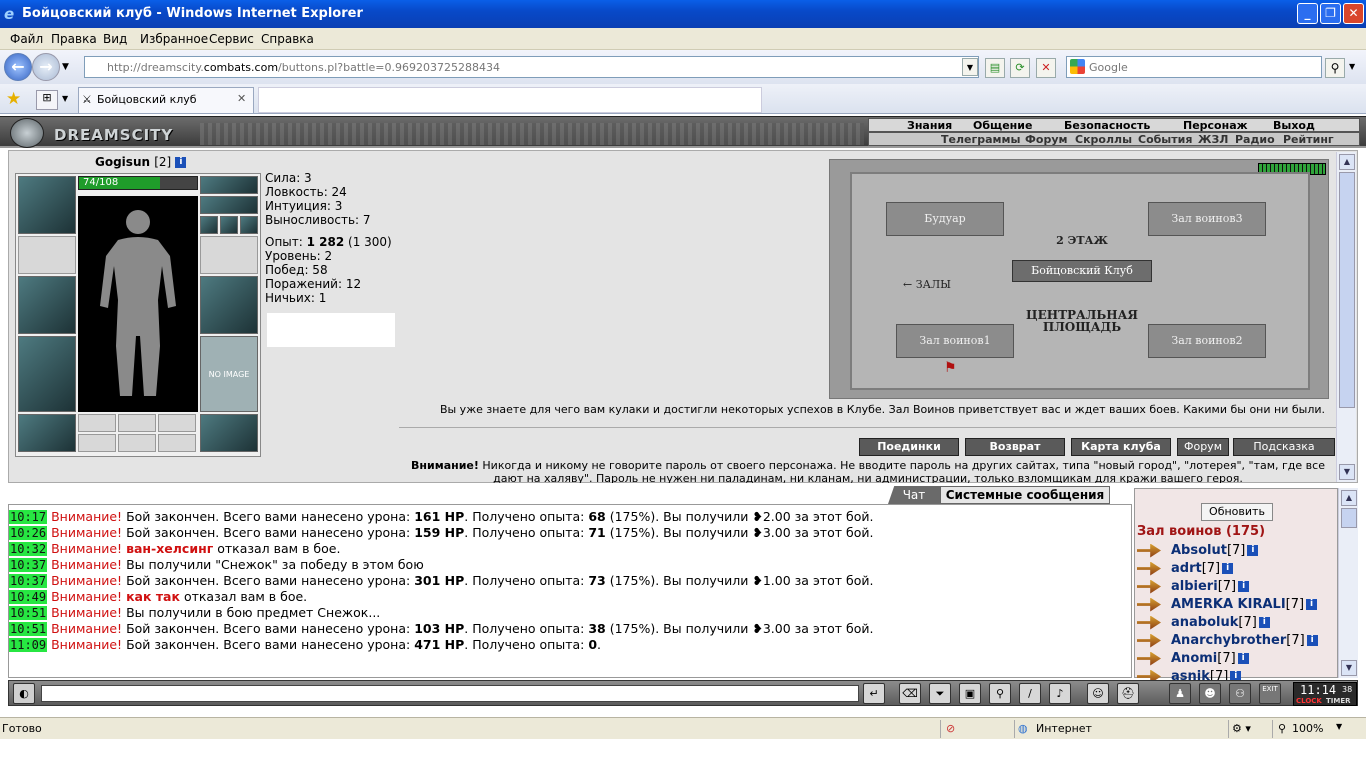 This screenshot has width=1366, height=768. I want to click on menu-help: Справка, so click(287, 39).